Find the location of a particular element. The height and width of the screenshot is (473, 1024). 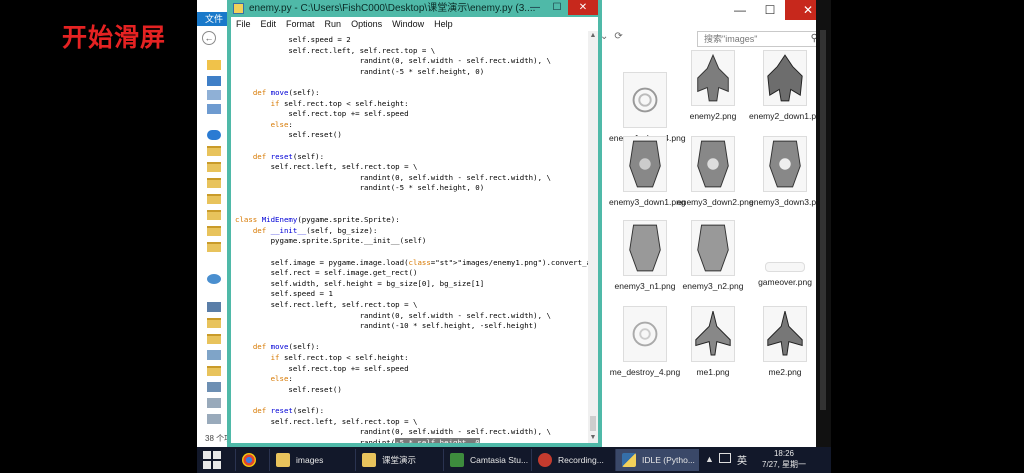

file-name: enemy3_n2.png is located at coordinates (713, 286).